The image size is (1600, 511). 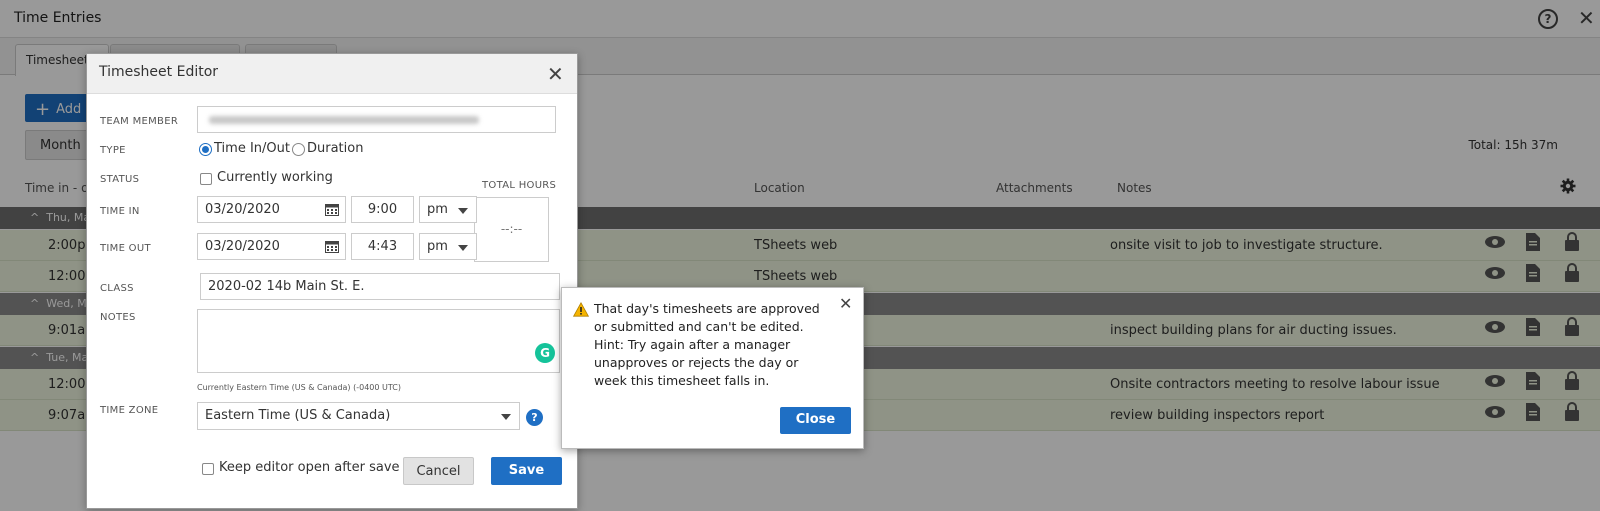 What do you see at coordinates (380, 286) in the screenshot?
I see `class-field: 2020-02 14b Main St. E.` at bounding box center [380, 286].